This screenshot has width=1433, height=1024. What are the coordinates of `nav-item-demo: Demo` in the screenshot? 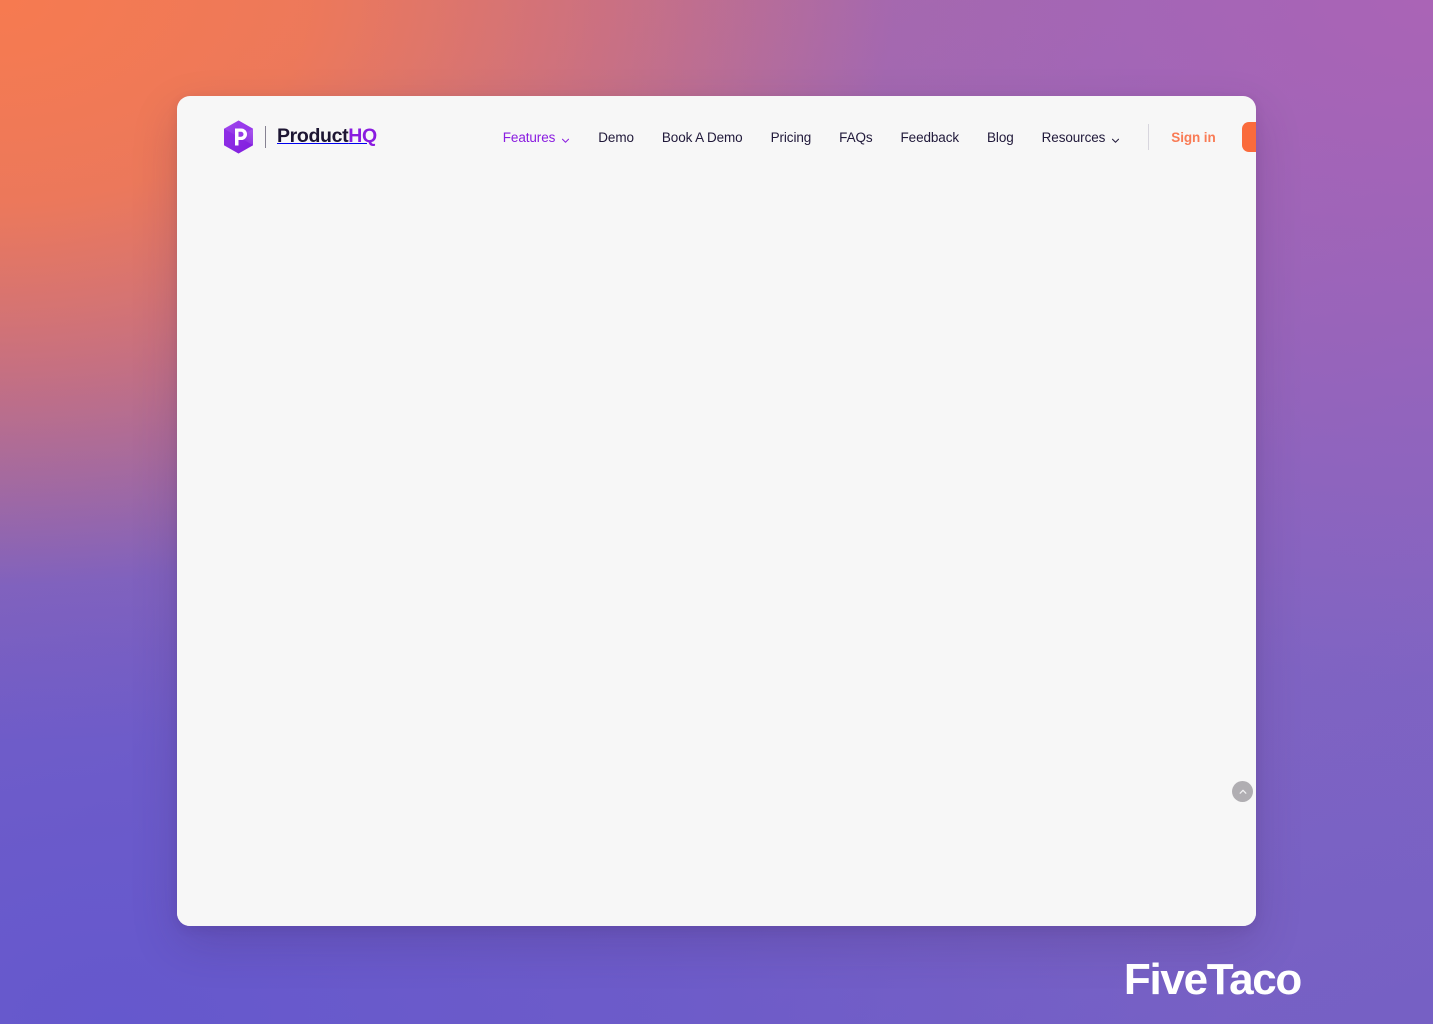 It's located at (616, 137).